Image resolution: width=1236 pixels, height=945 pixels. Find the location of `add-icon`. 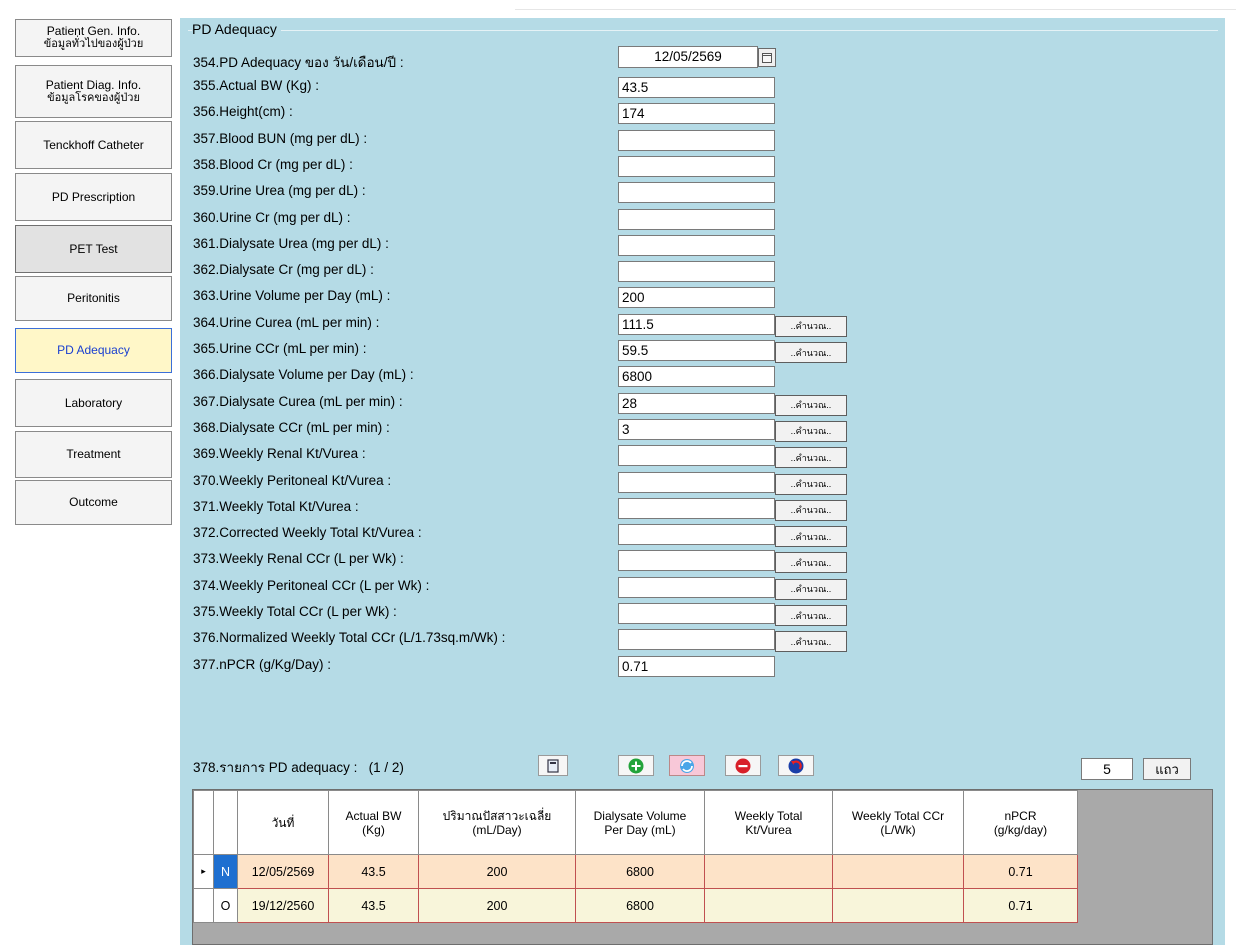

add-icon is located at coordinates (636, 765).